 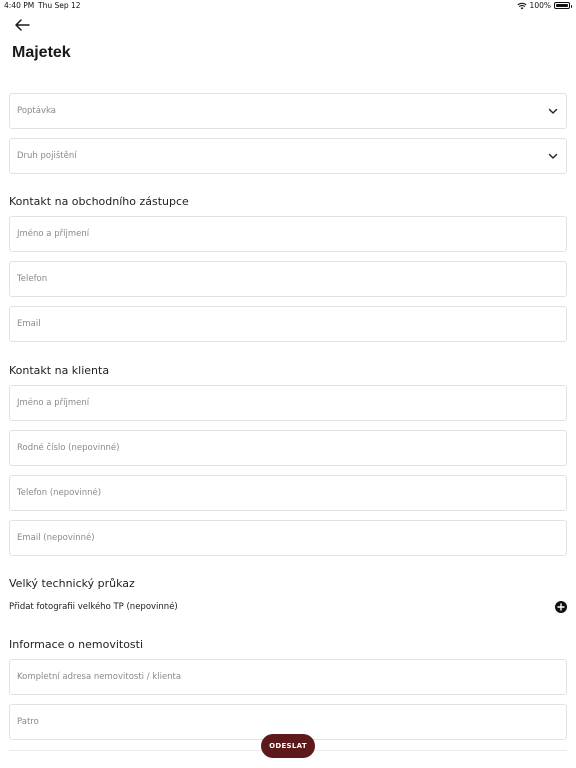 I want to click on agent-name-placeholder: Jméno a příjmení, so click(x=53, y=234).